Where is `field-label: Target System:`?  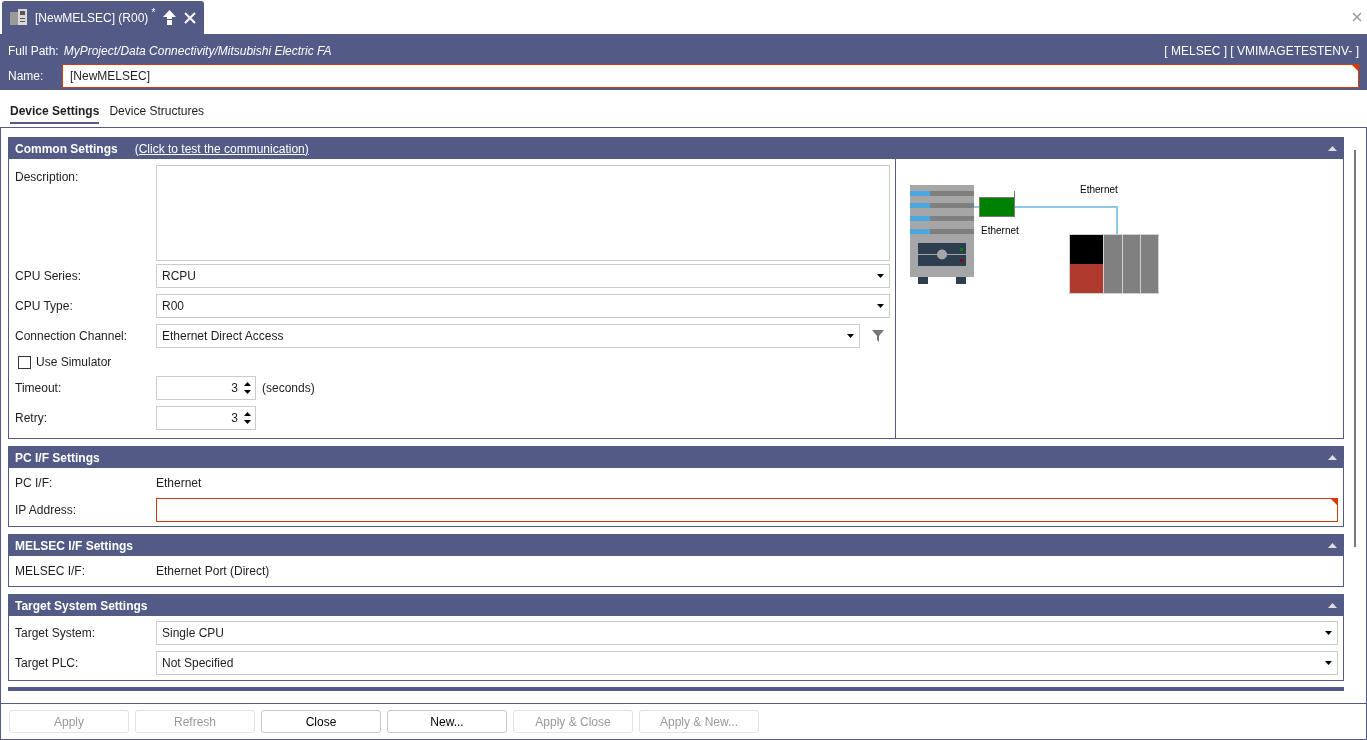
field-label: Target System: is located at coordinates (56, 633).